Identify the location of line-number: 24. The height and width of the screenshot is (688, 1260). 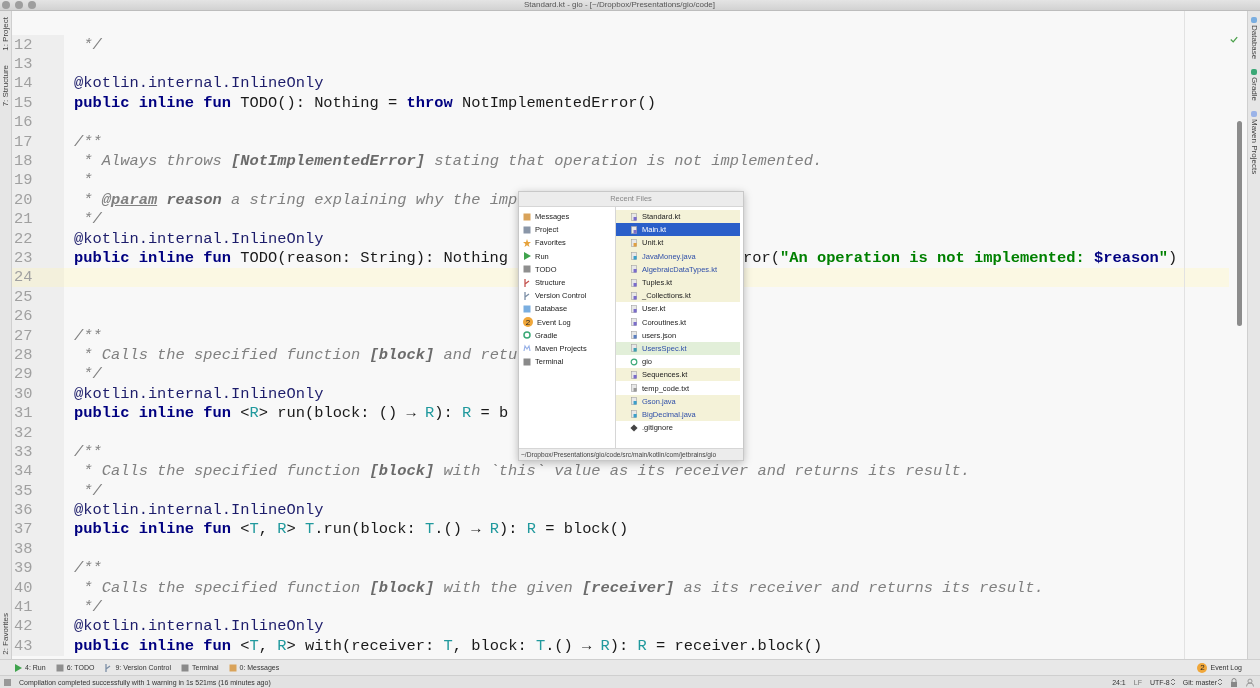
(38, 277).